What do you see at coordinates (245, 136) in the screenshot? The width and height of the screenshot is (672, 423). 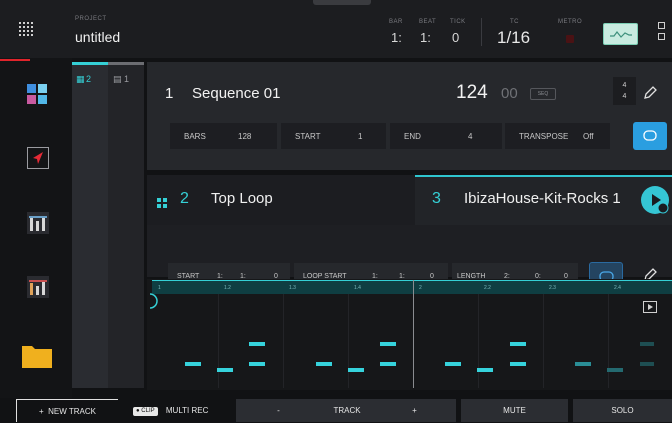 I see `bars-value: 128` at bounding box center [245, 136].